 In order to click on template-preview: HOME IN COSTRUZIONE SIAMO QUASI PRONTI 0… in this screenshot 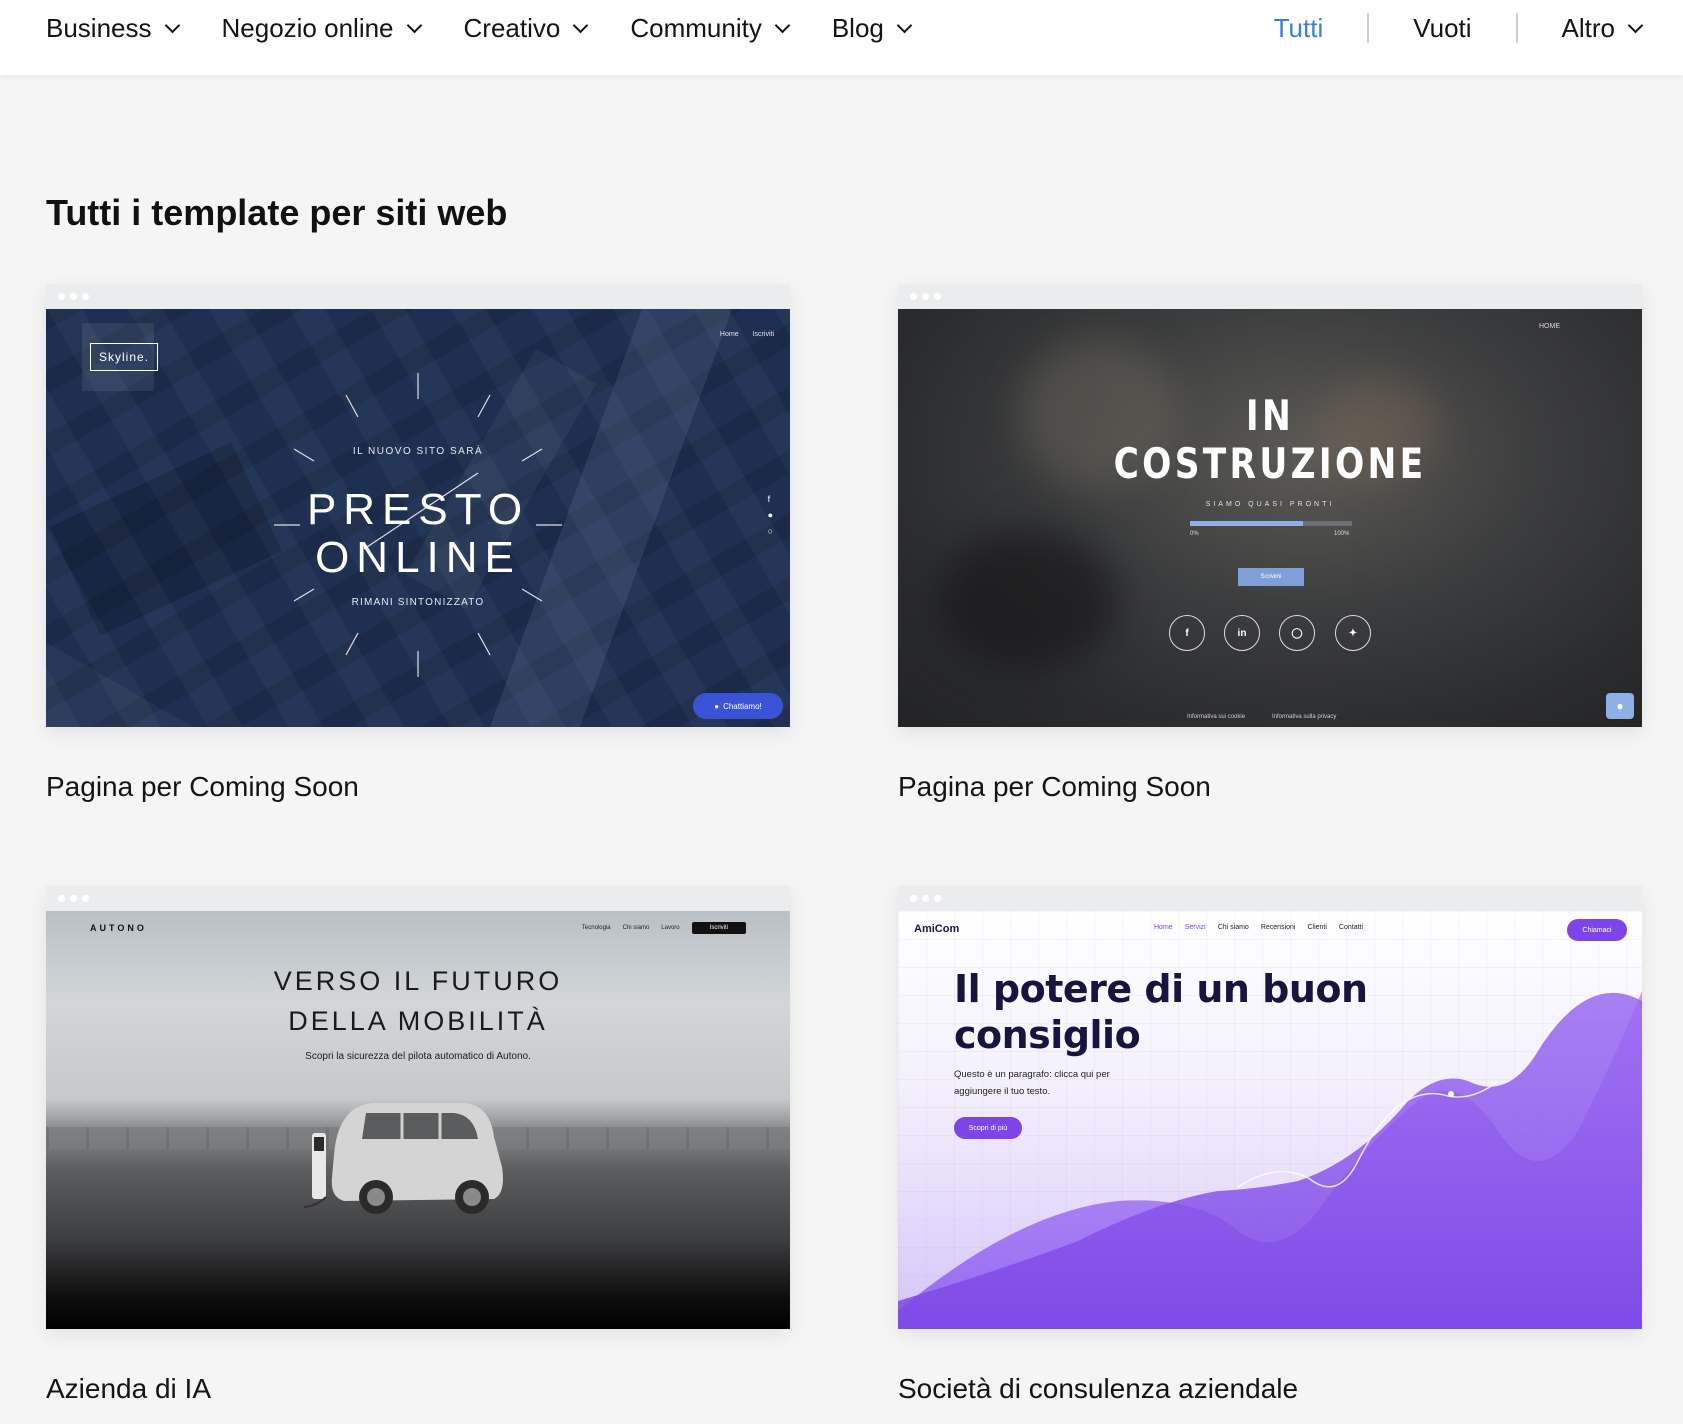, I will do `click(1270, 505)`.